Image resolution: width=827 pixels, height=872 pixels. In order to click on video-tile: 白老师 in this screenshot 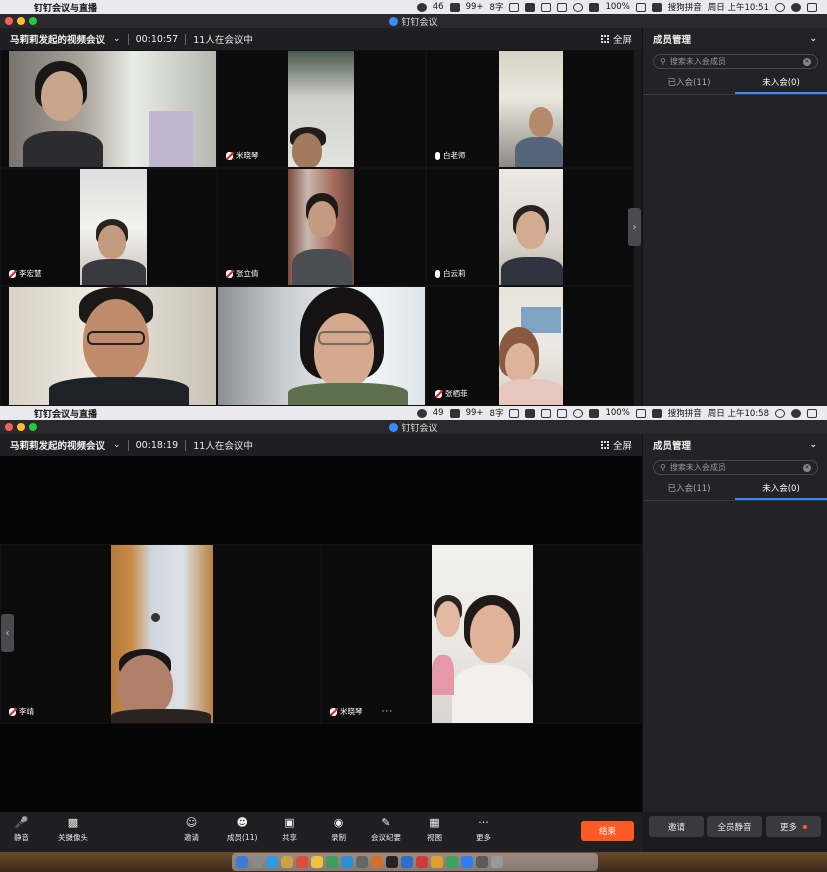, I will do `click(530, 109)`.